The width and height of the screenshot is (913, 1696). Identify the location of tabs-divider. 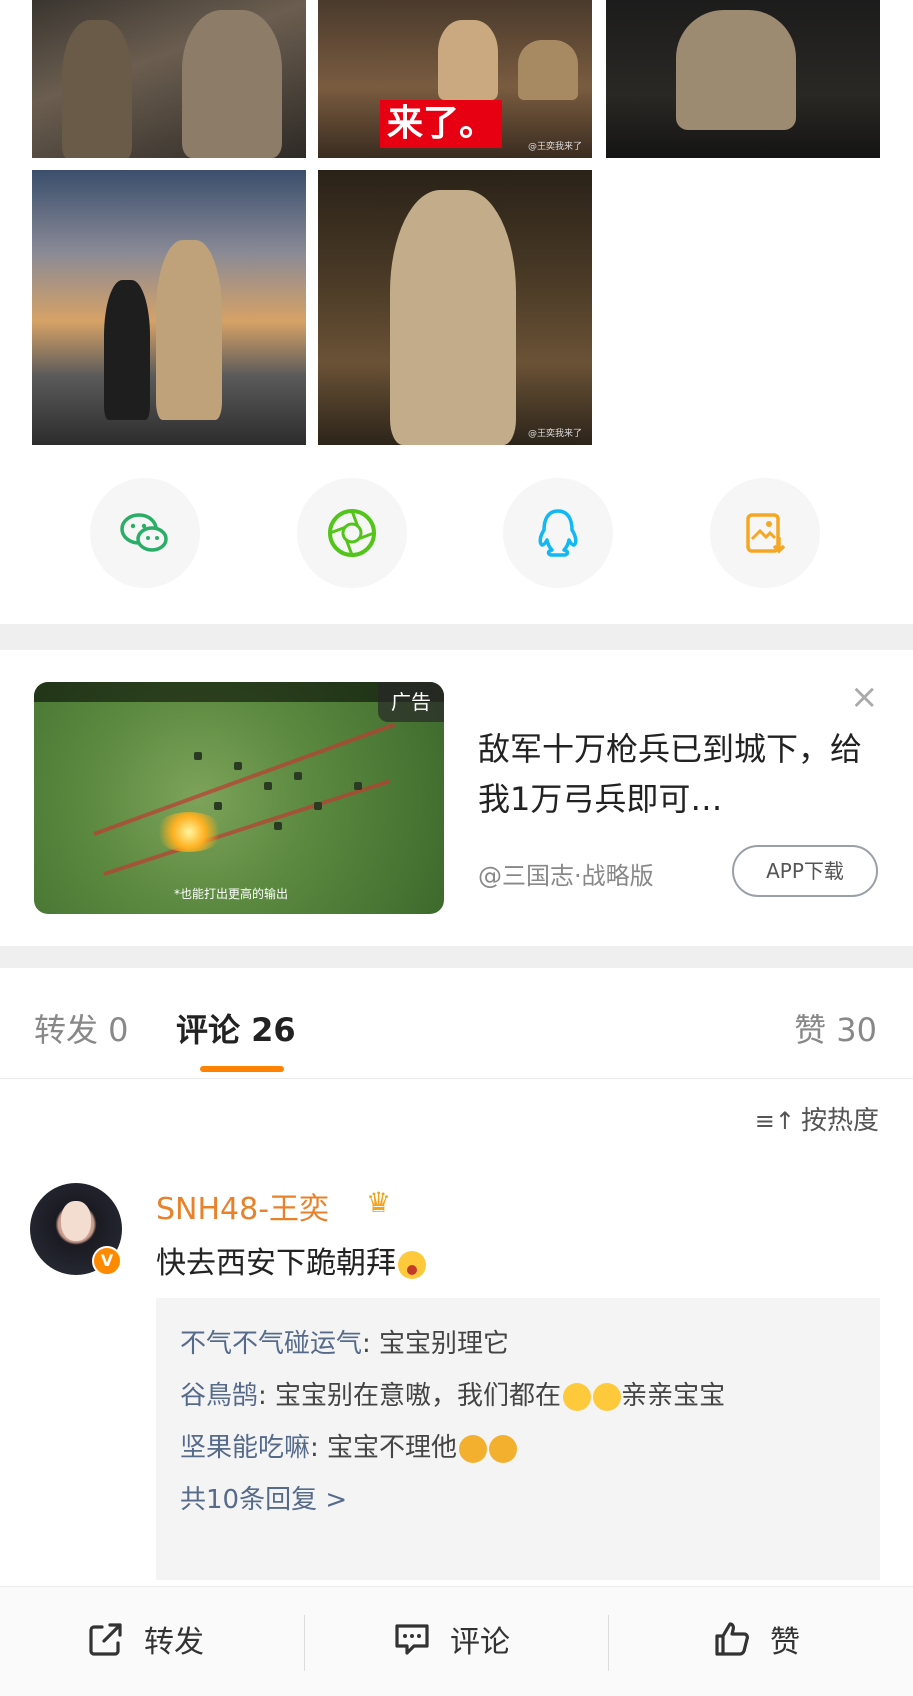
(456, 1078).